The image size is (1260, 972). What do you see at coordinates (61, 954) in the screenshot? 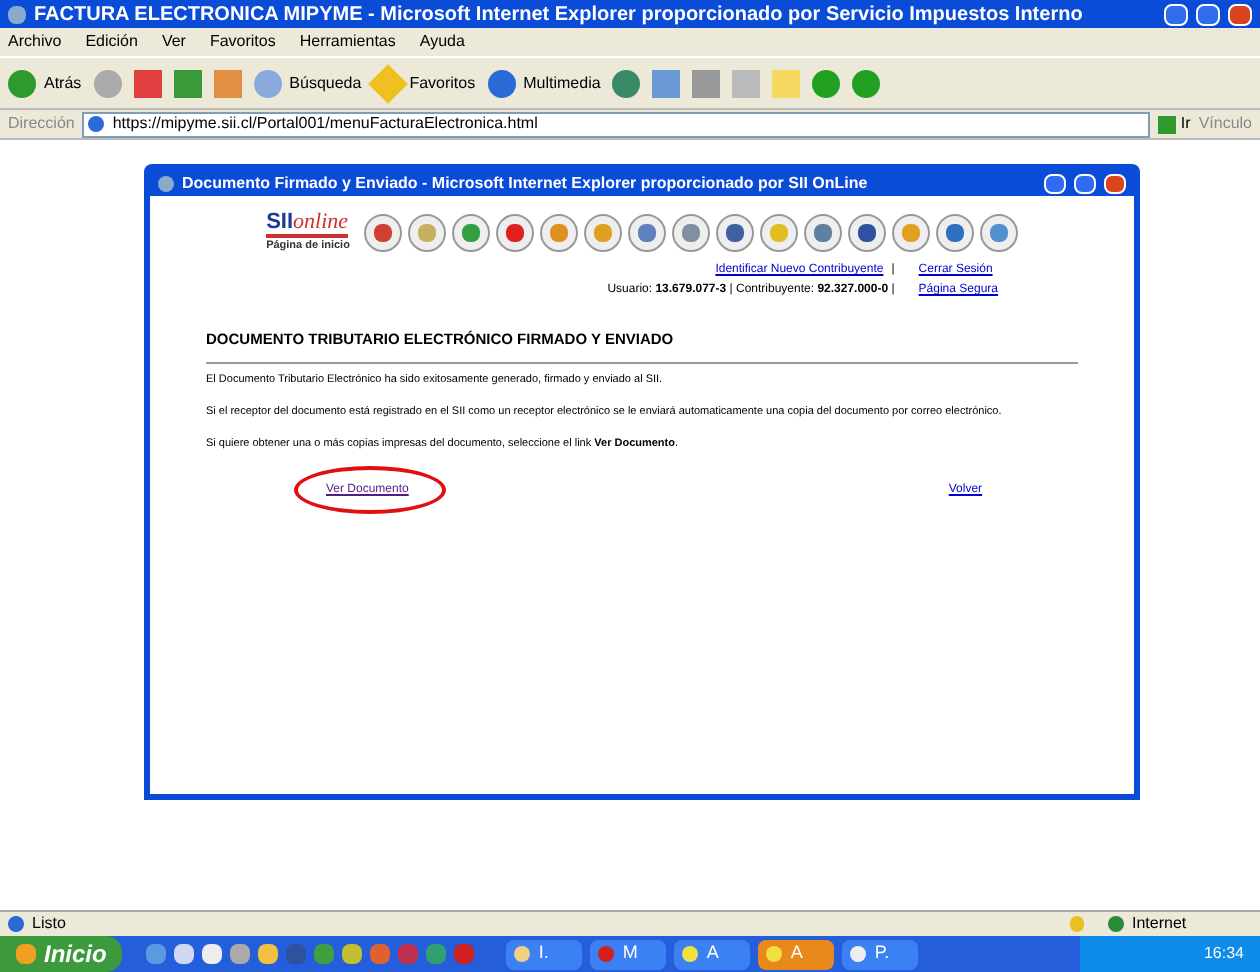
I see `start-button: Inicio` at bounding box center [61, 954].